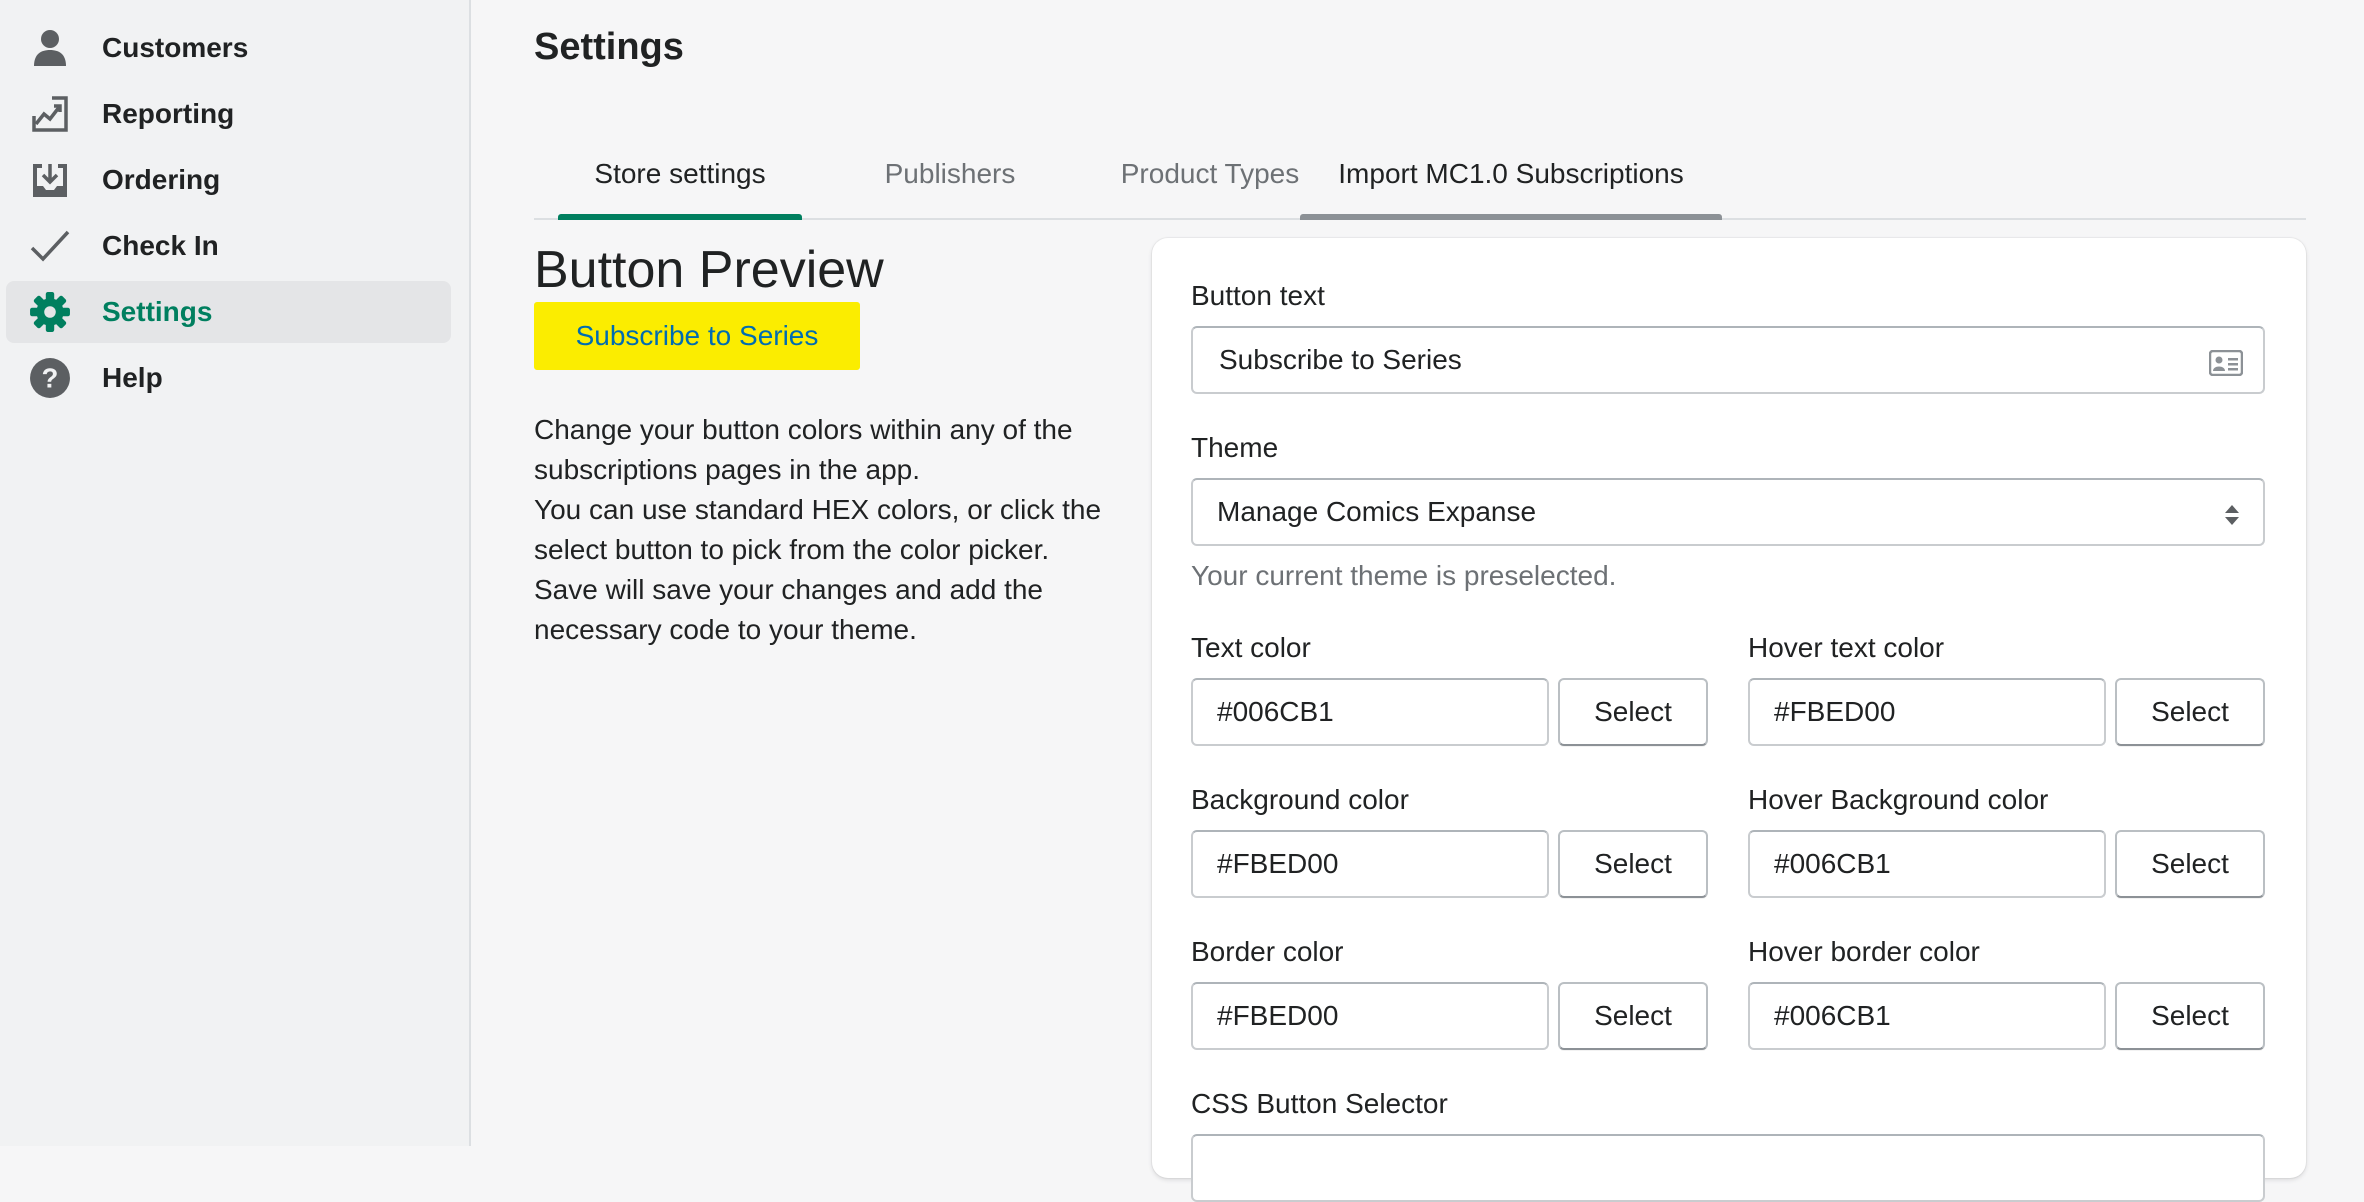 Image resolution: width=2364 pixels, height=1202 pixels. Describe the element at coordinates (1633, 1016) in the screenshot. I see `border-color-select-button: Select` at that location.